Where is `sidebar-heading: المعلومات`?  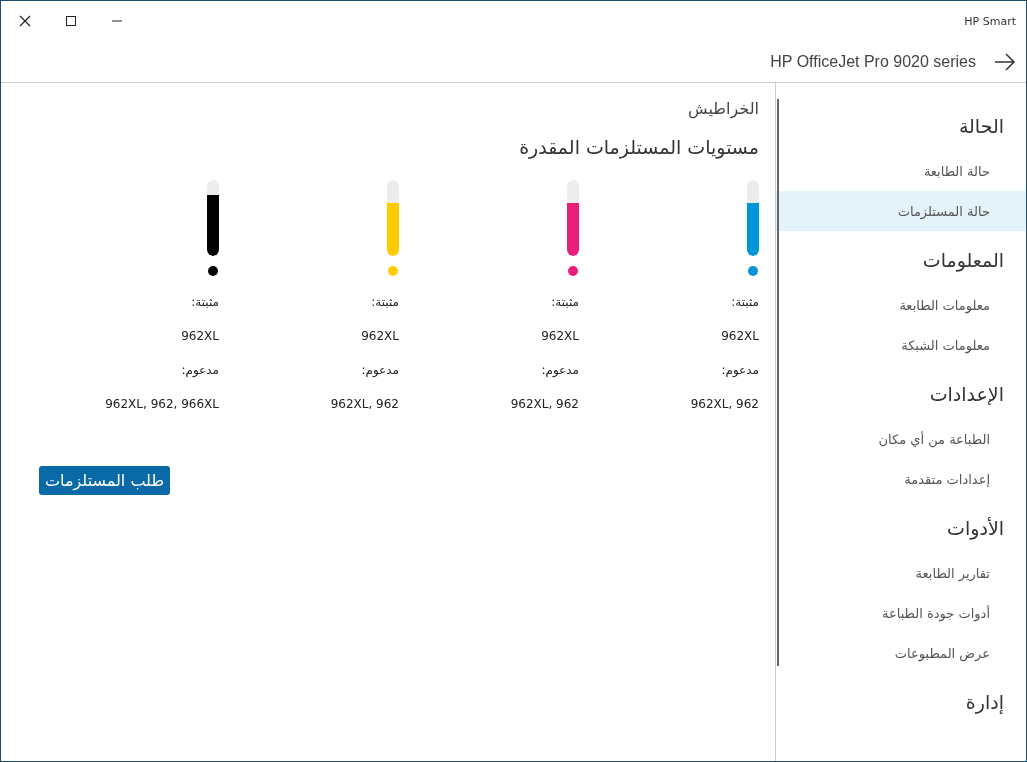
sidebar-heading: المعلومات is located at coordinates (963, 260).